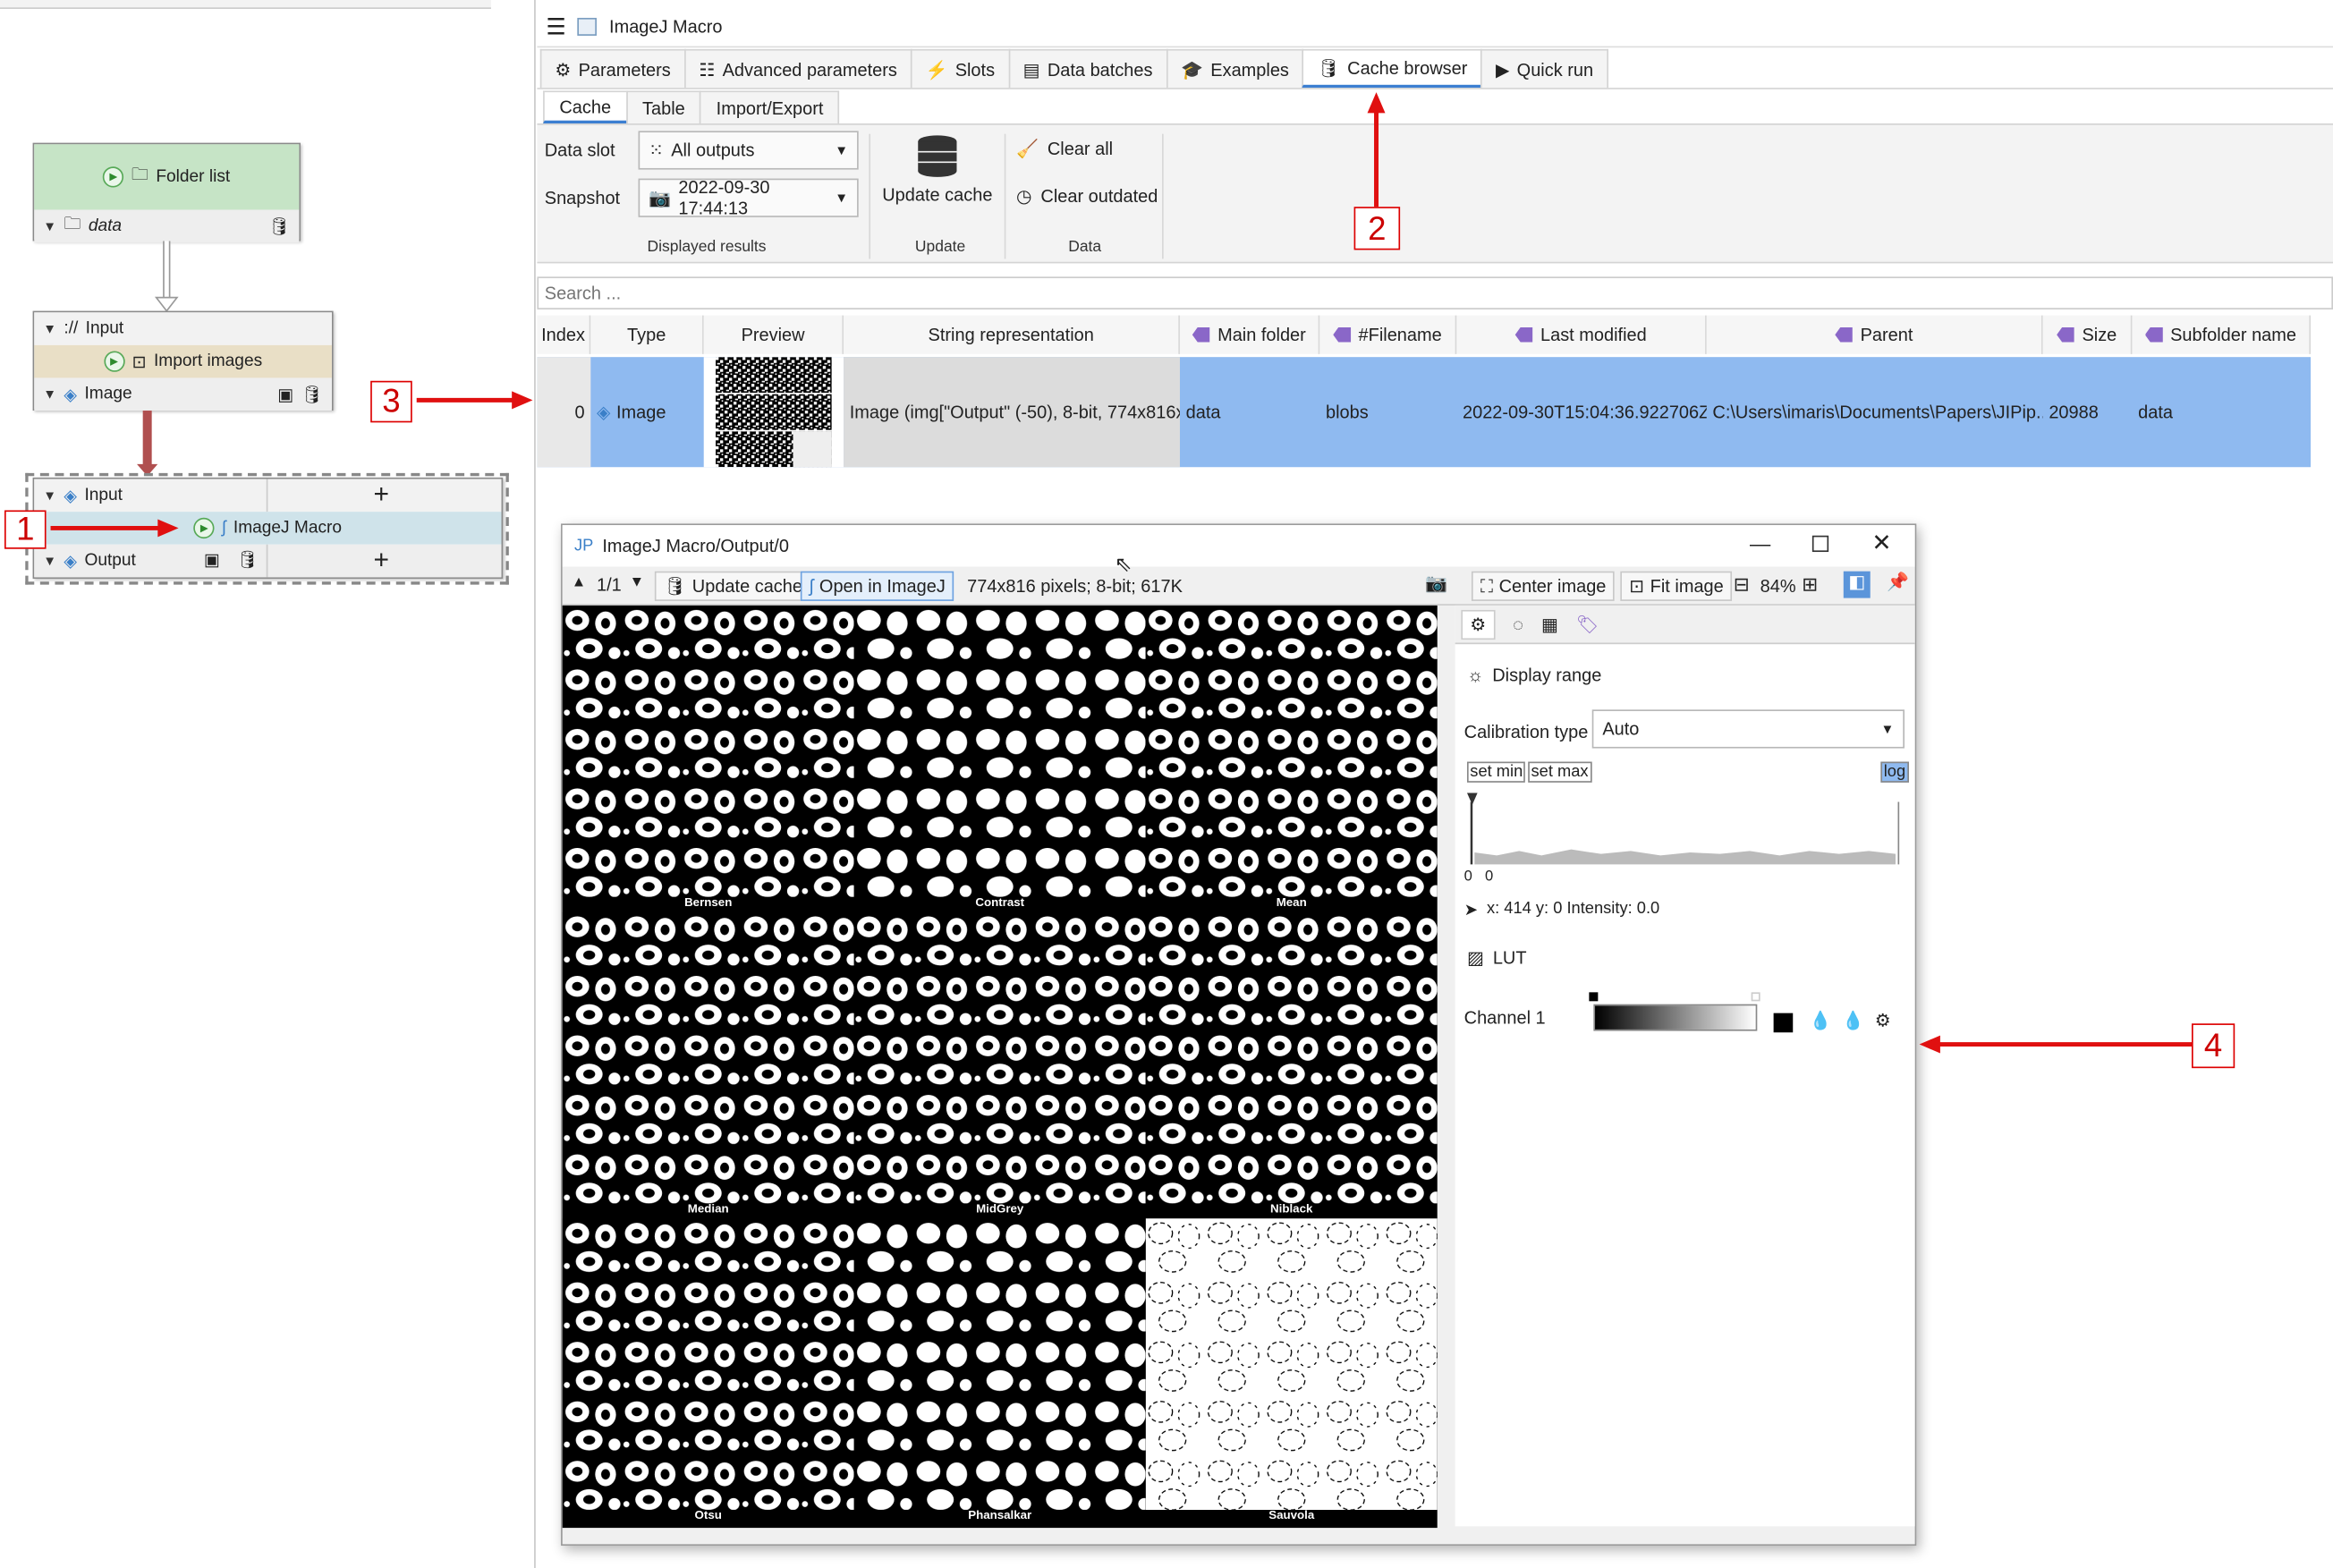  I want to click on fit-image-button: ⊡ Fit image, so click(1676, 586).